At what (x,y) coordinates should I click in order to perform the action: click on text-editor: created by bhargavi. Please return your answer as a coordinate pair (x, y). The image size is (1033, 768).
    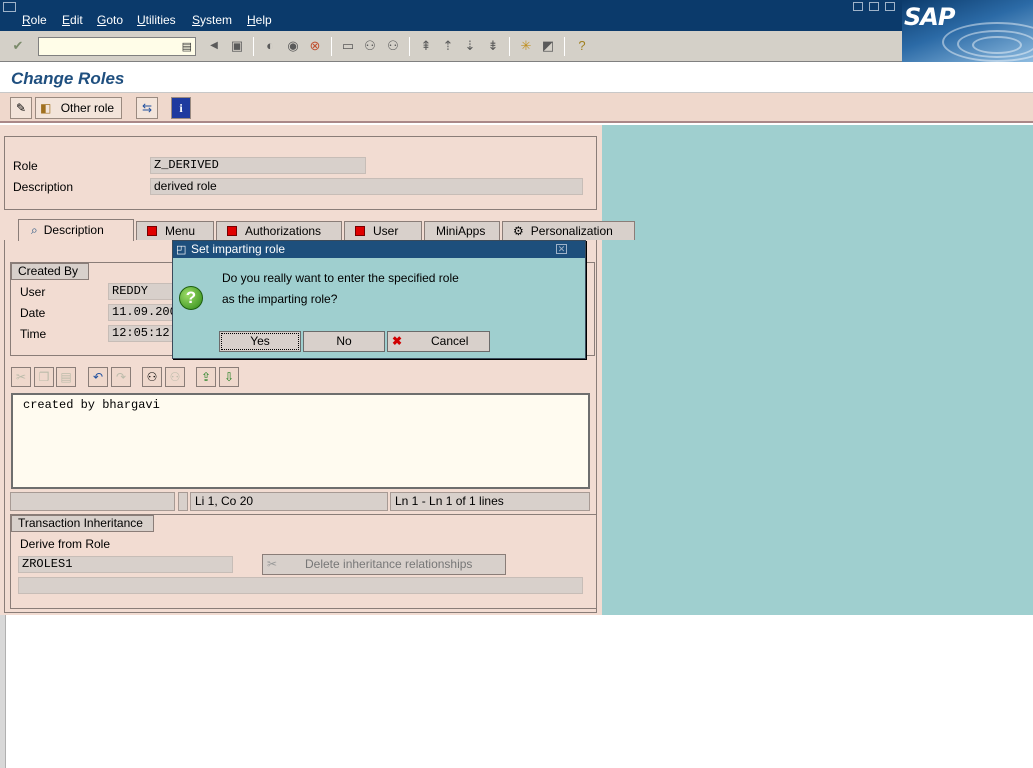
    Looking at the image, I should click on (300, 441).